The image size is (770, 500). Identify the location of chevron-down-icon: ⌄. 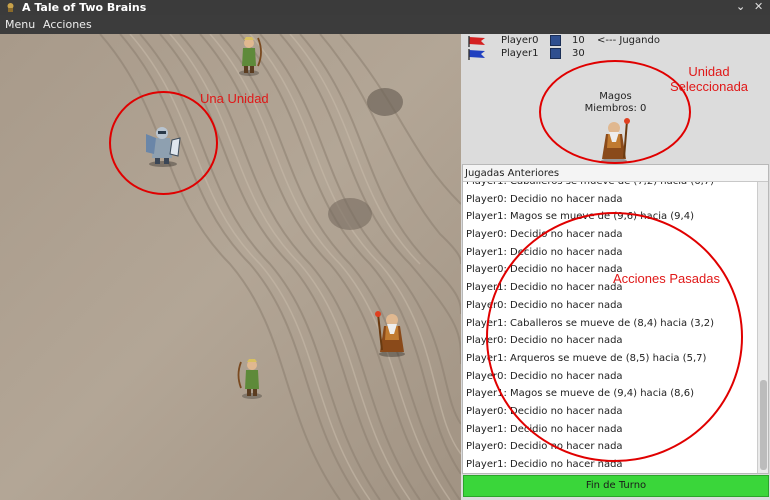
(740, 6).